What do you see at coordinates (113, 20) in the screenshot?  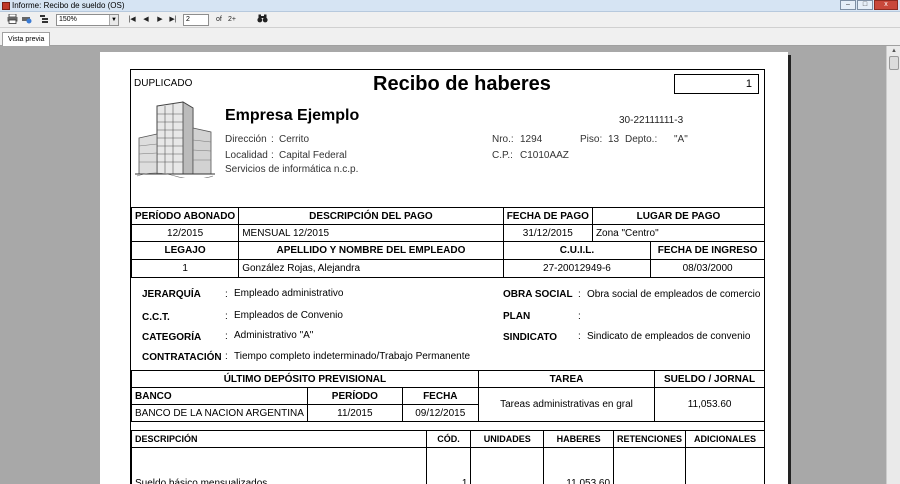 I see `chevron-down-icon: ▼` at bounding box center [113, 20].